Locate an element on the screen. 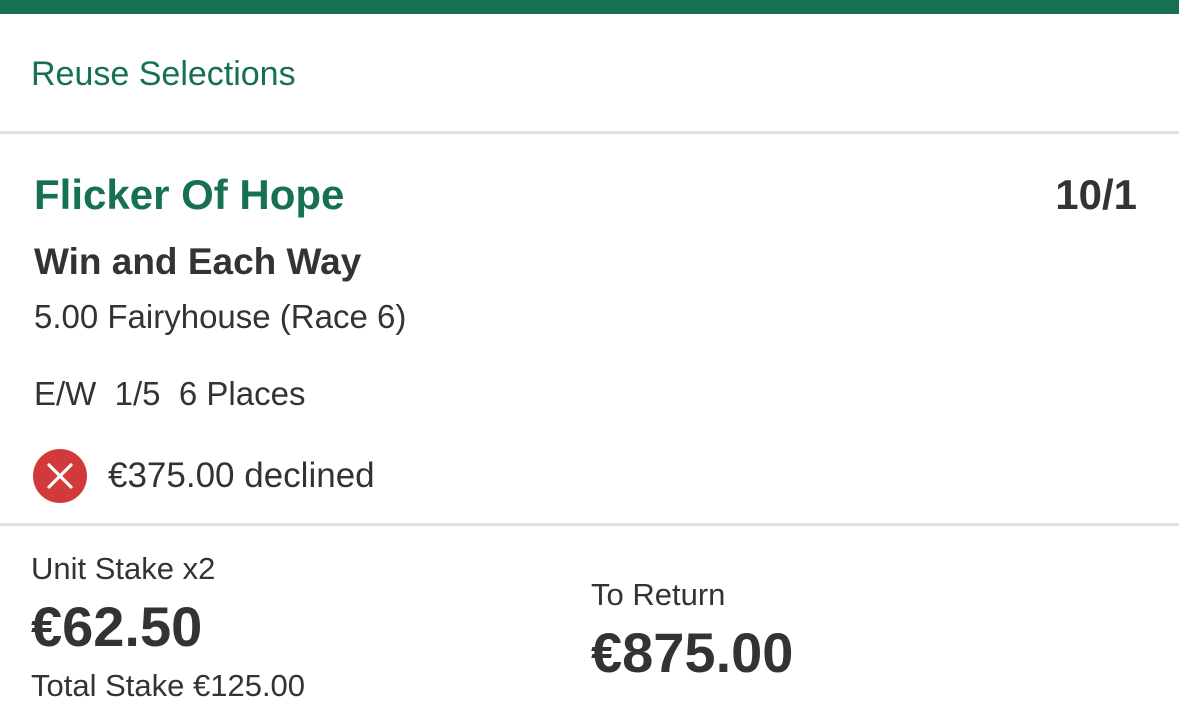  top-accent-bar is located at coordinates (589, 7).